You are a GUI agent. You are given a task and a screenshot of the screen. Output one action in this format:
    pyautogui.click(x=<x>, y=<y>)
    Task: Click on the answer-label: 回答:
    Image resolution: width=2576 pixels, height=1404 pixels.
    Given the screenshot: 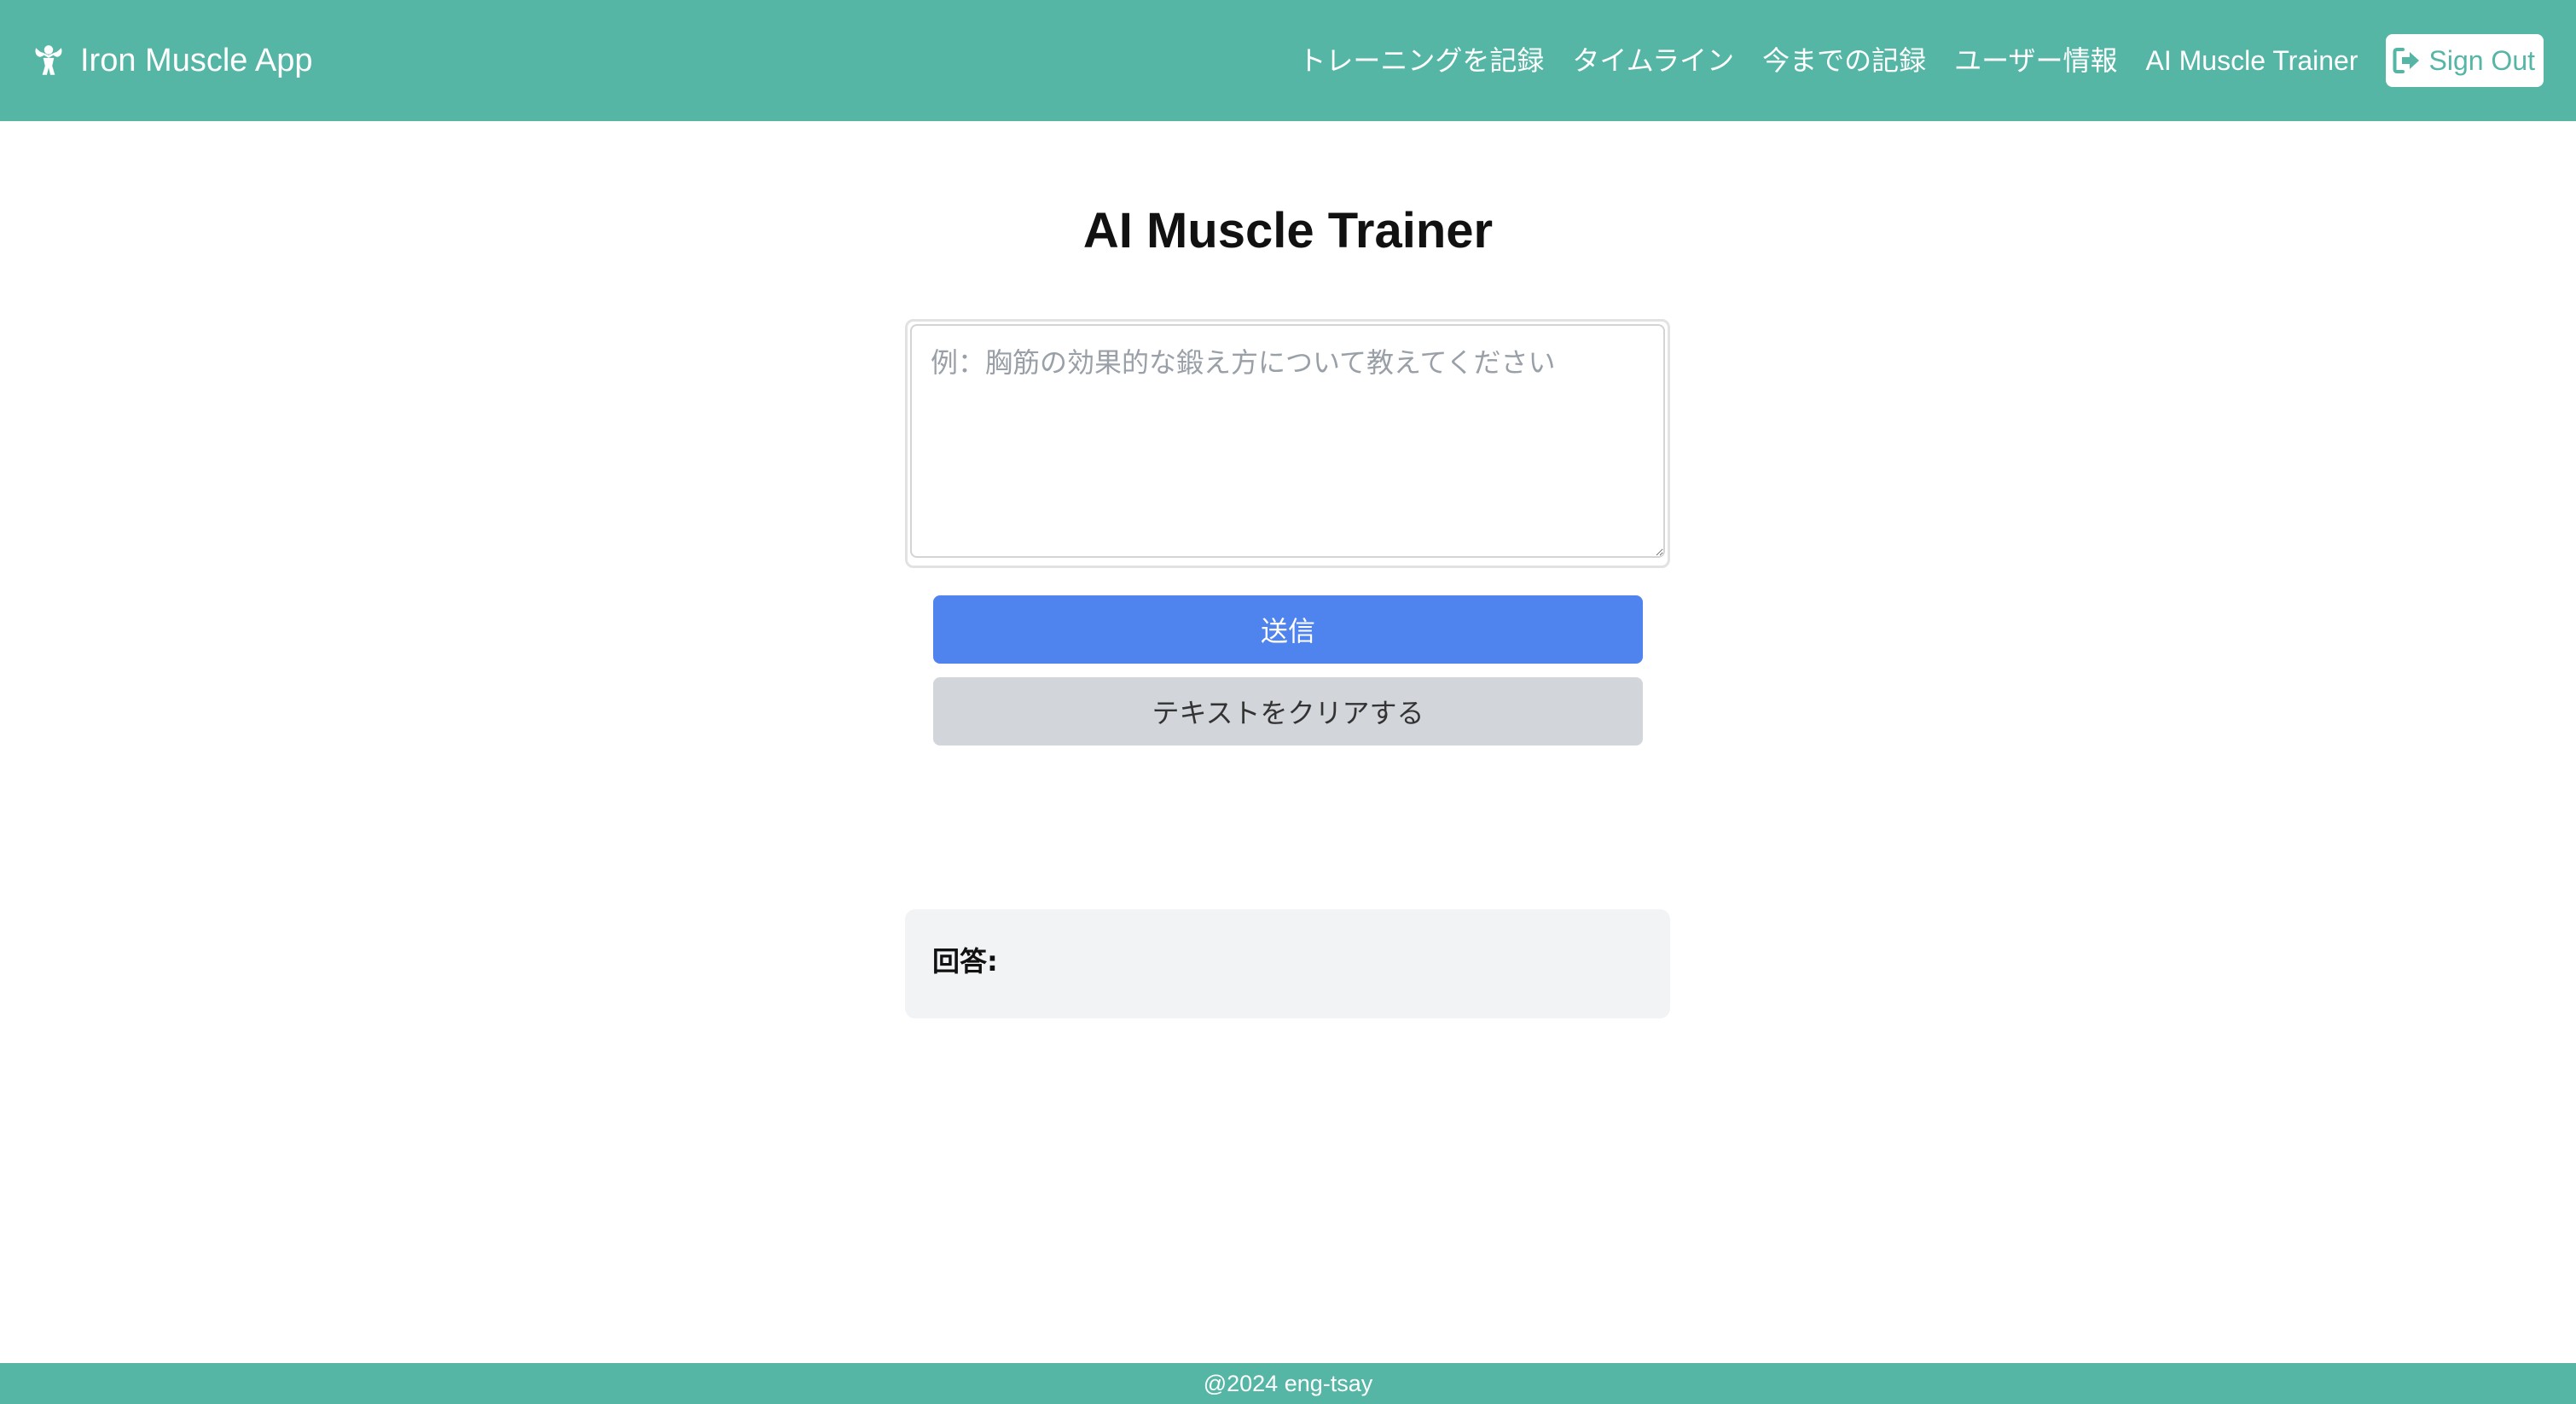 What is the action you would take?
    pyautogui.click(x=965, y=962)
    